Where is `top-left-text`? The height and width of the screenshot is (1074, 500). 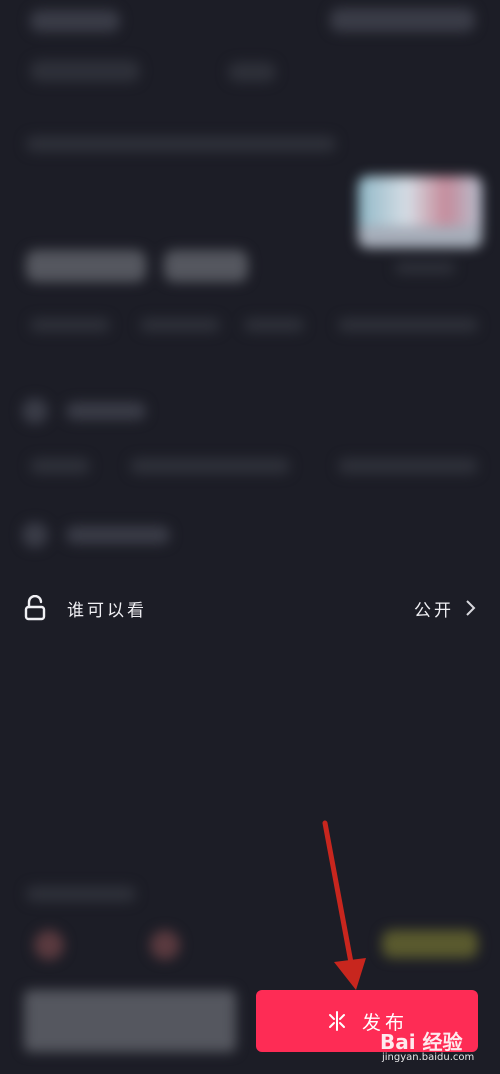 top-left-text is located at coordinates (75, 21).